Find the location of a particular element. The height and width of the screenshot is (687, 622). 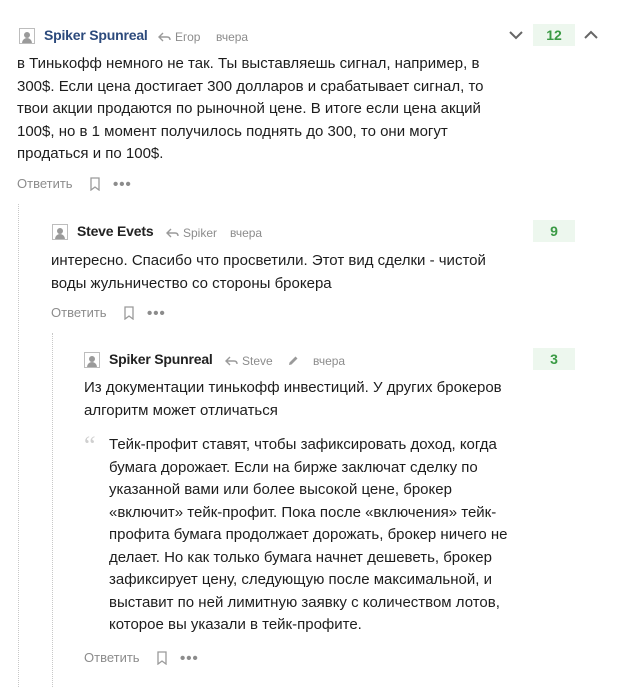

reply-to-name: Spiker is located at coordinates (200, 233).